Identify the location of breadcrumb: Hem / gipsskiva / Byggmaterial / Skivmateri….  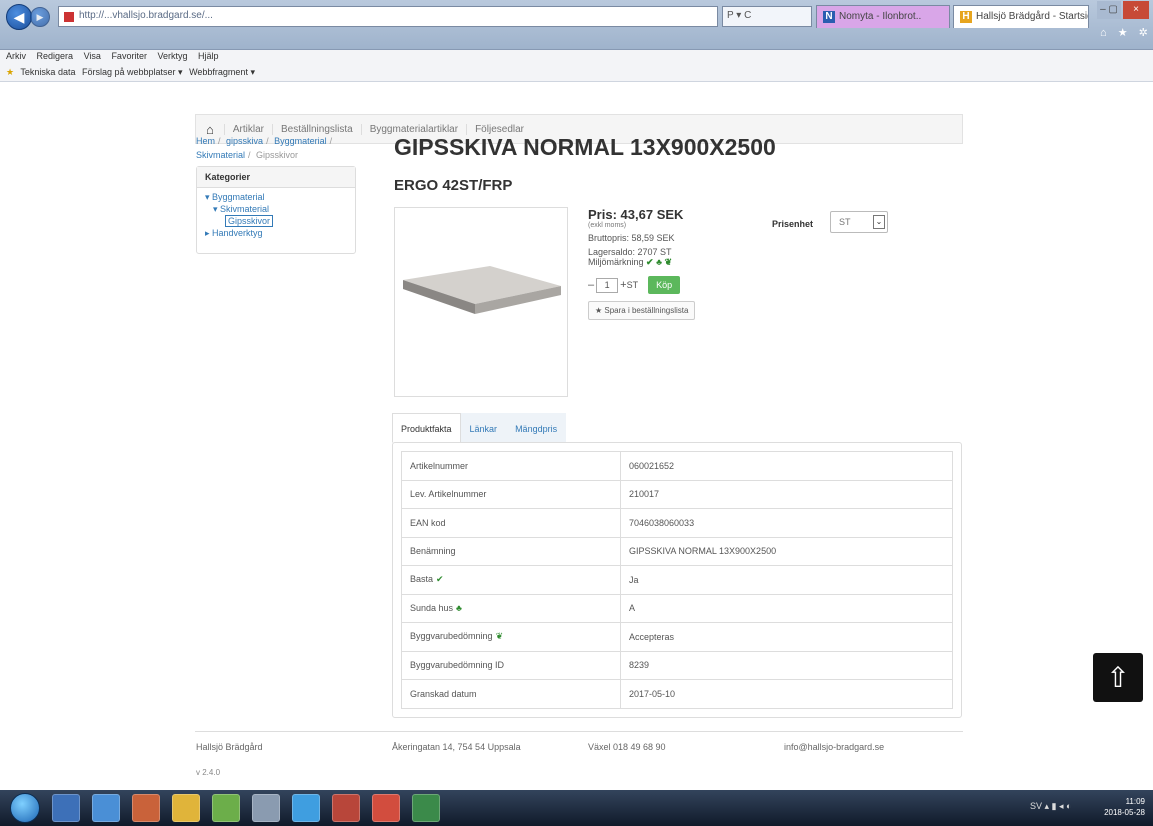
(264, 148).